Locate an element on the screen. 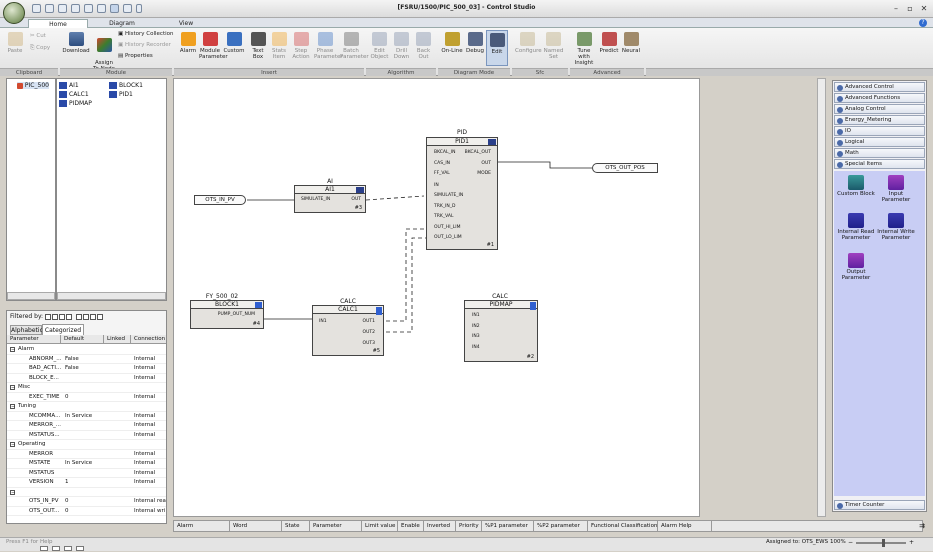  palette-cat-energy-metering: Energy_Metering is located at coordinates (879, 120).